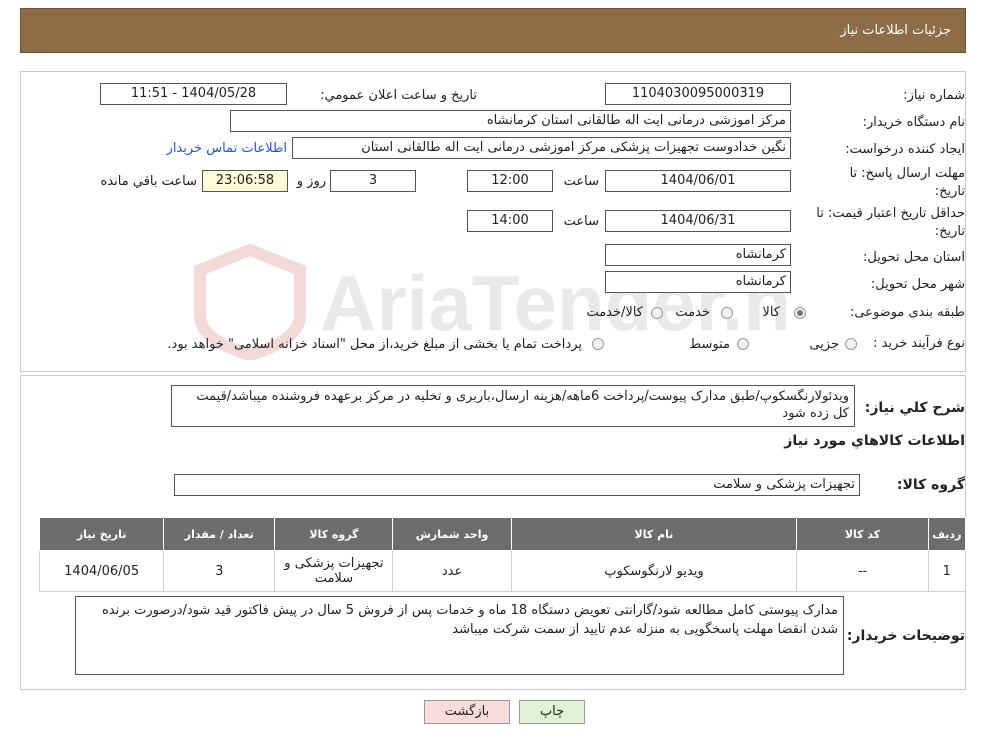 The height and width of the screenshot is (744, 985). I want to click on category-radio-goods, so click(800, 313).